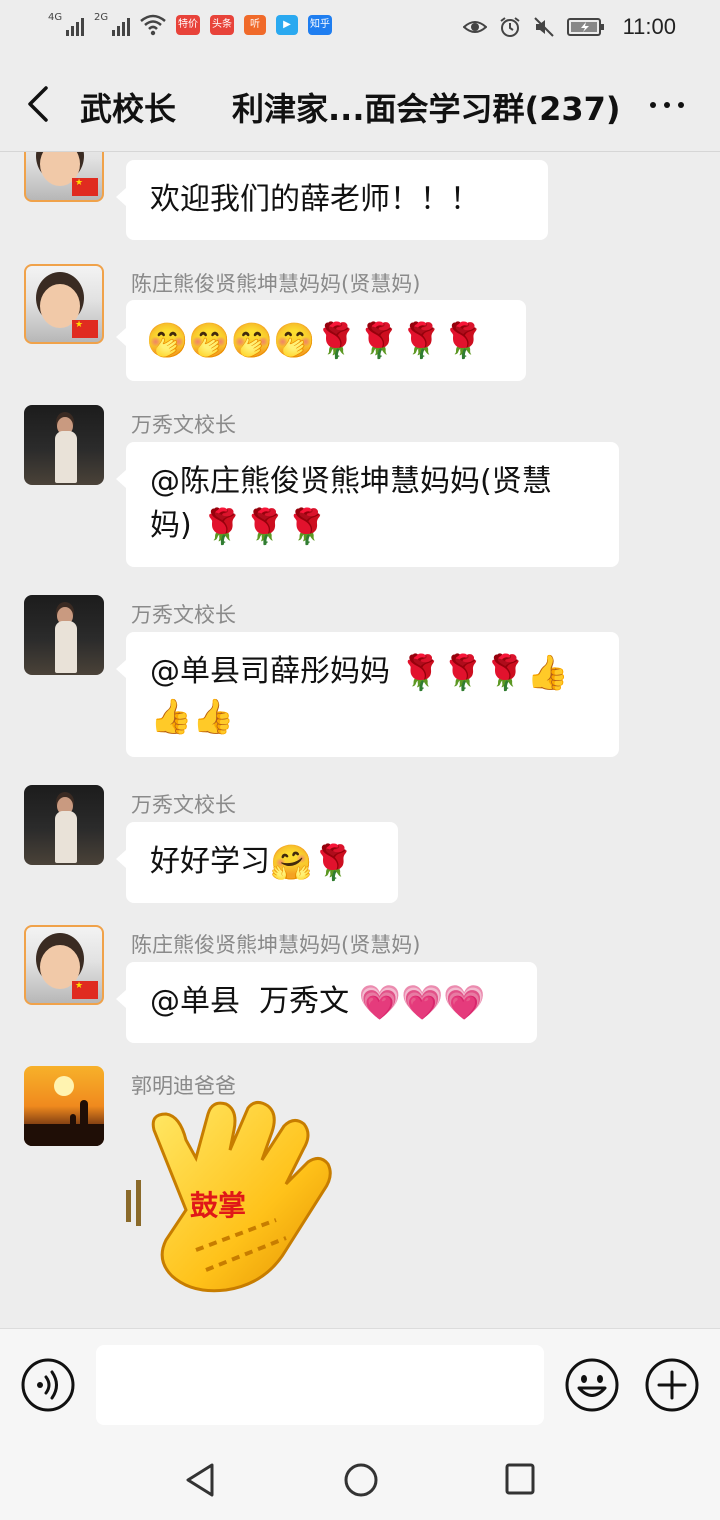 Image resolution: width=720 pixels, height=1520 pixels. I want to click on nav-recent-icon, so click(520, 1479).